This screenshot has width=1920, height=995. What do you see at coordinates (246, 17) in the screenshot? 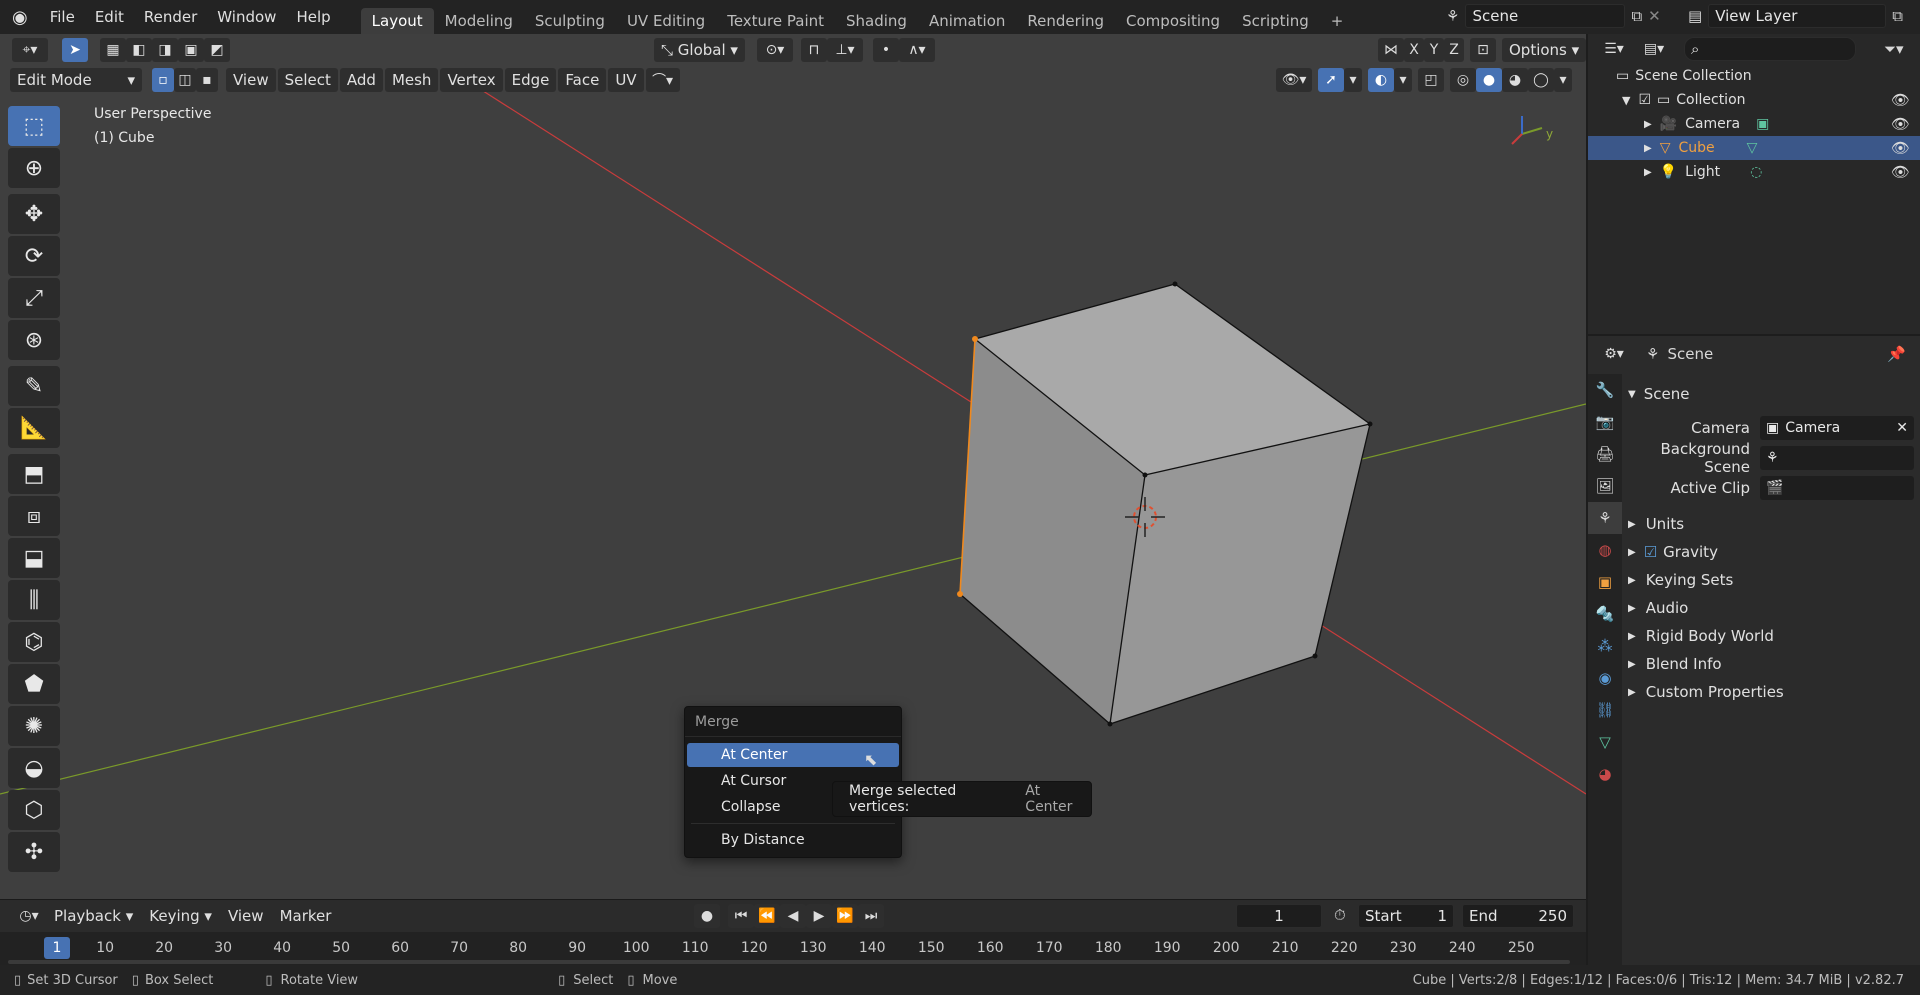
I see `menu-window: Window` at bounding box center [246, 17].